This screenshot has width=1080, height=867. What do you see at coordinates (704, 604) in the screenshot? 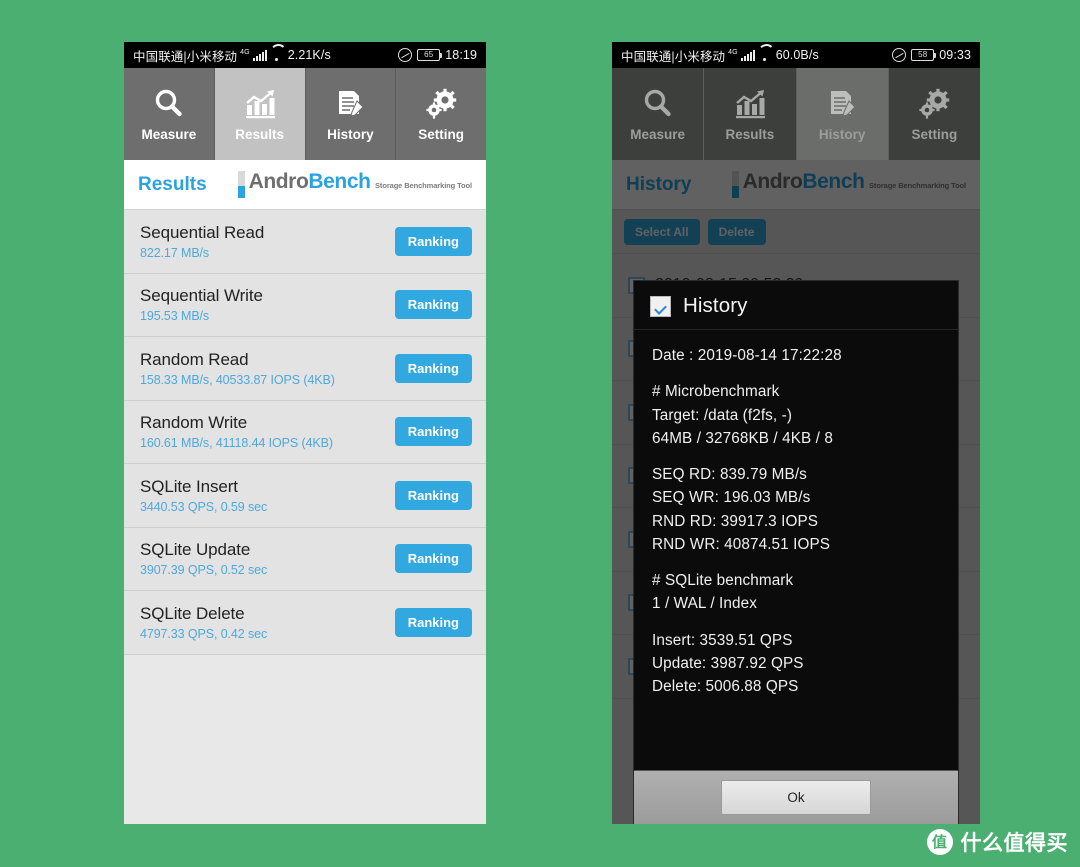
I see `dialog-line: 1 / WAL / Index` at bounding box center [704, 604].